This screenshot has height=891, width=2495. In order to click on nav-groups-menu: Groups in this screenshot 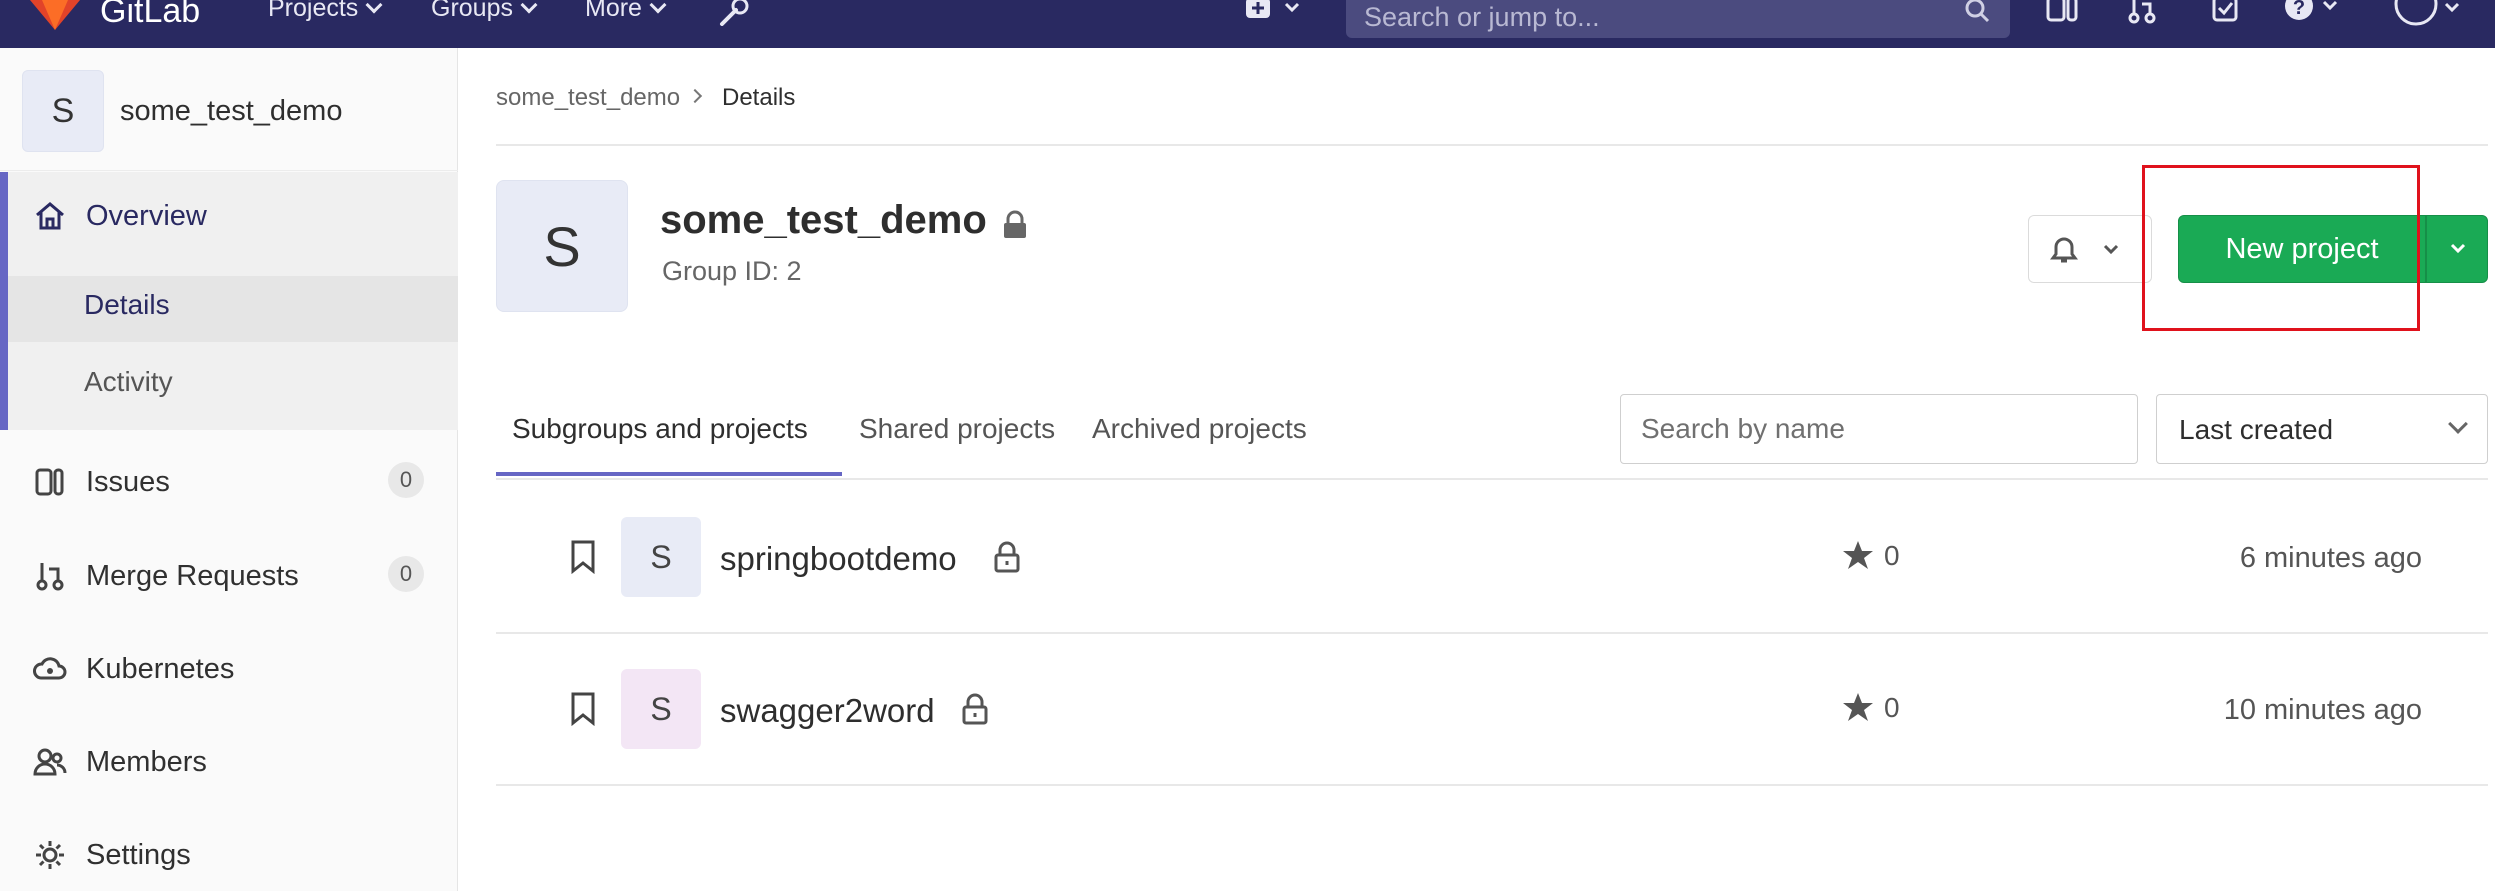, I will do `click(484, 11)`.